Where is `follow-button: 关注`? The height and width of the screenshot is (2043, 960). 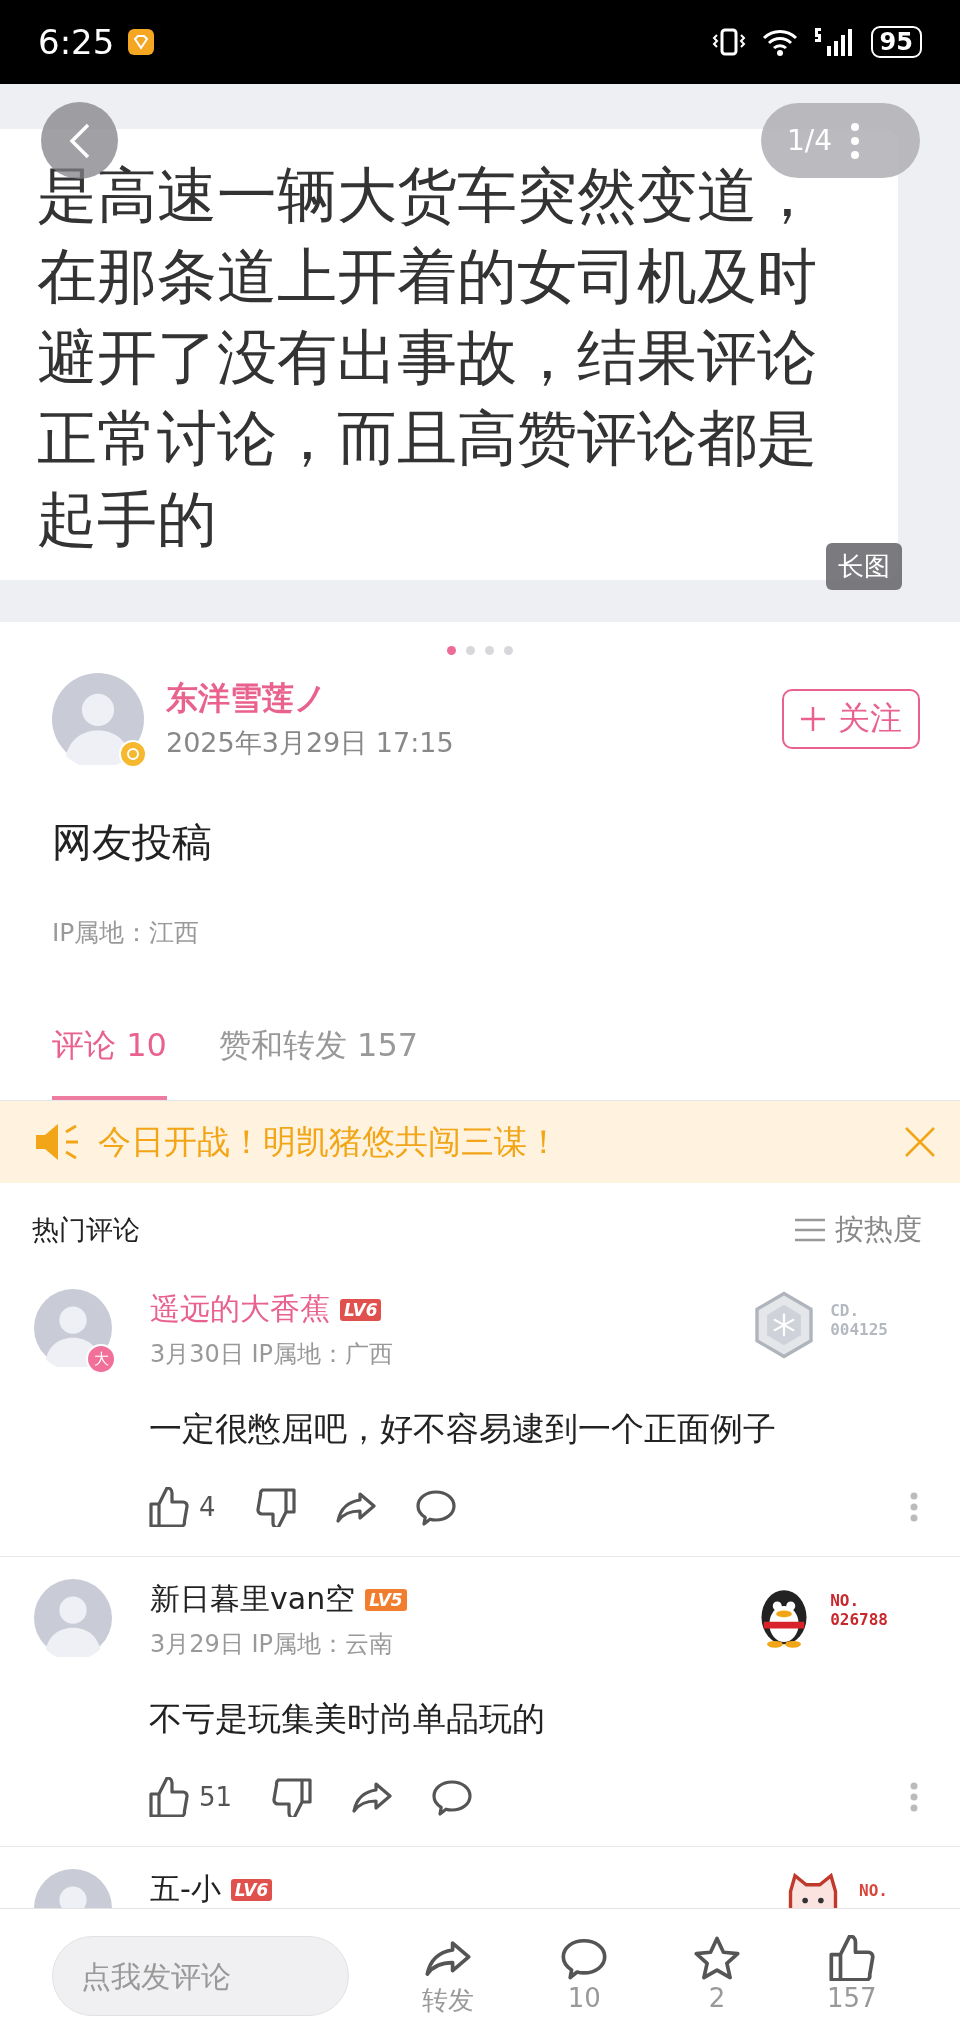 follow-button: 关注 is located at coordinates (851, 719).